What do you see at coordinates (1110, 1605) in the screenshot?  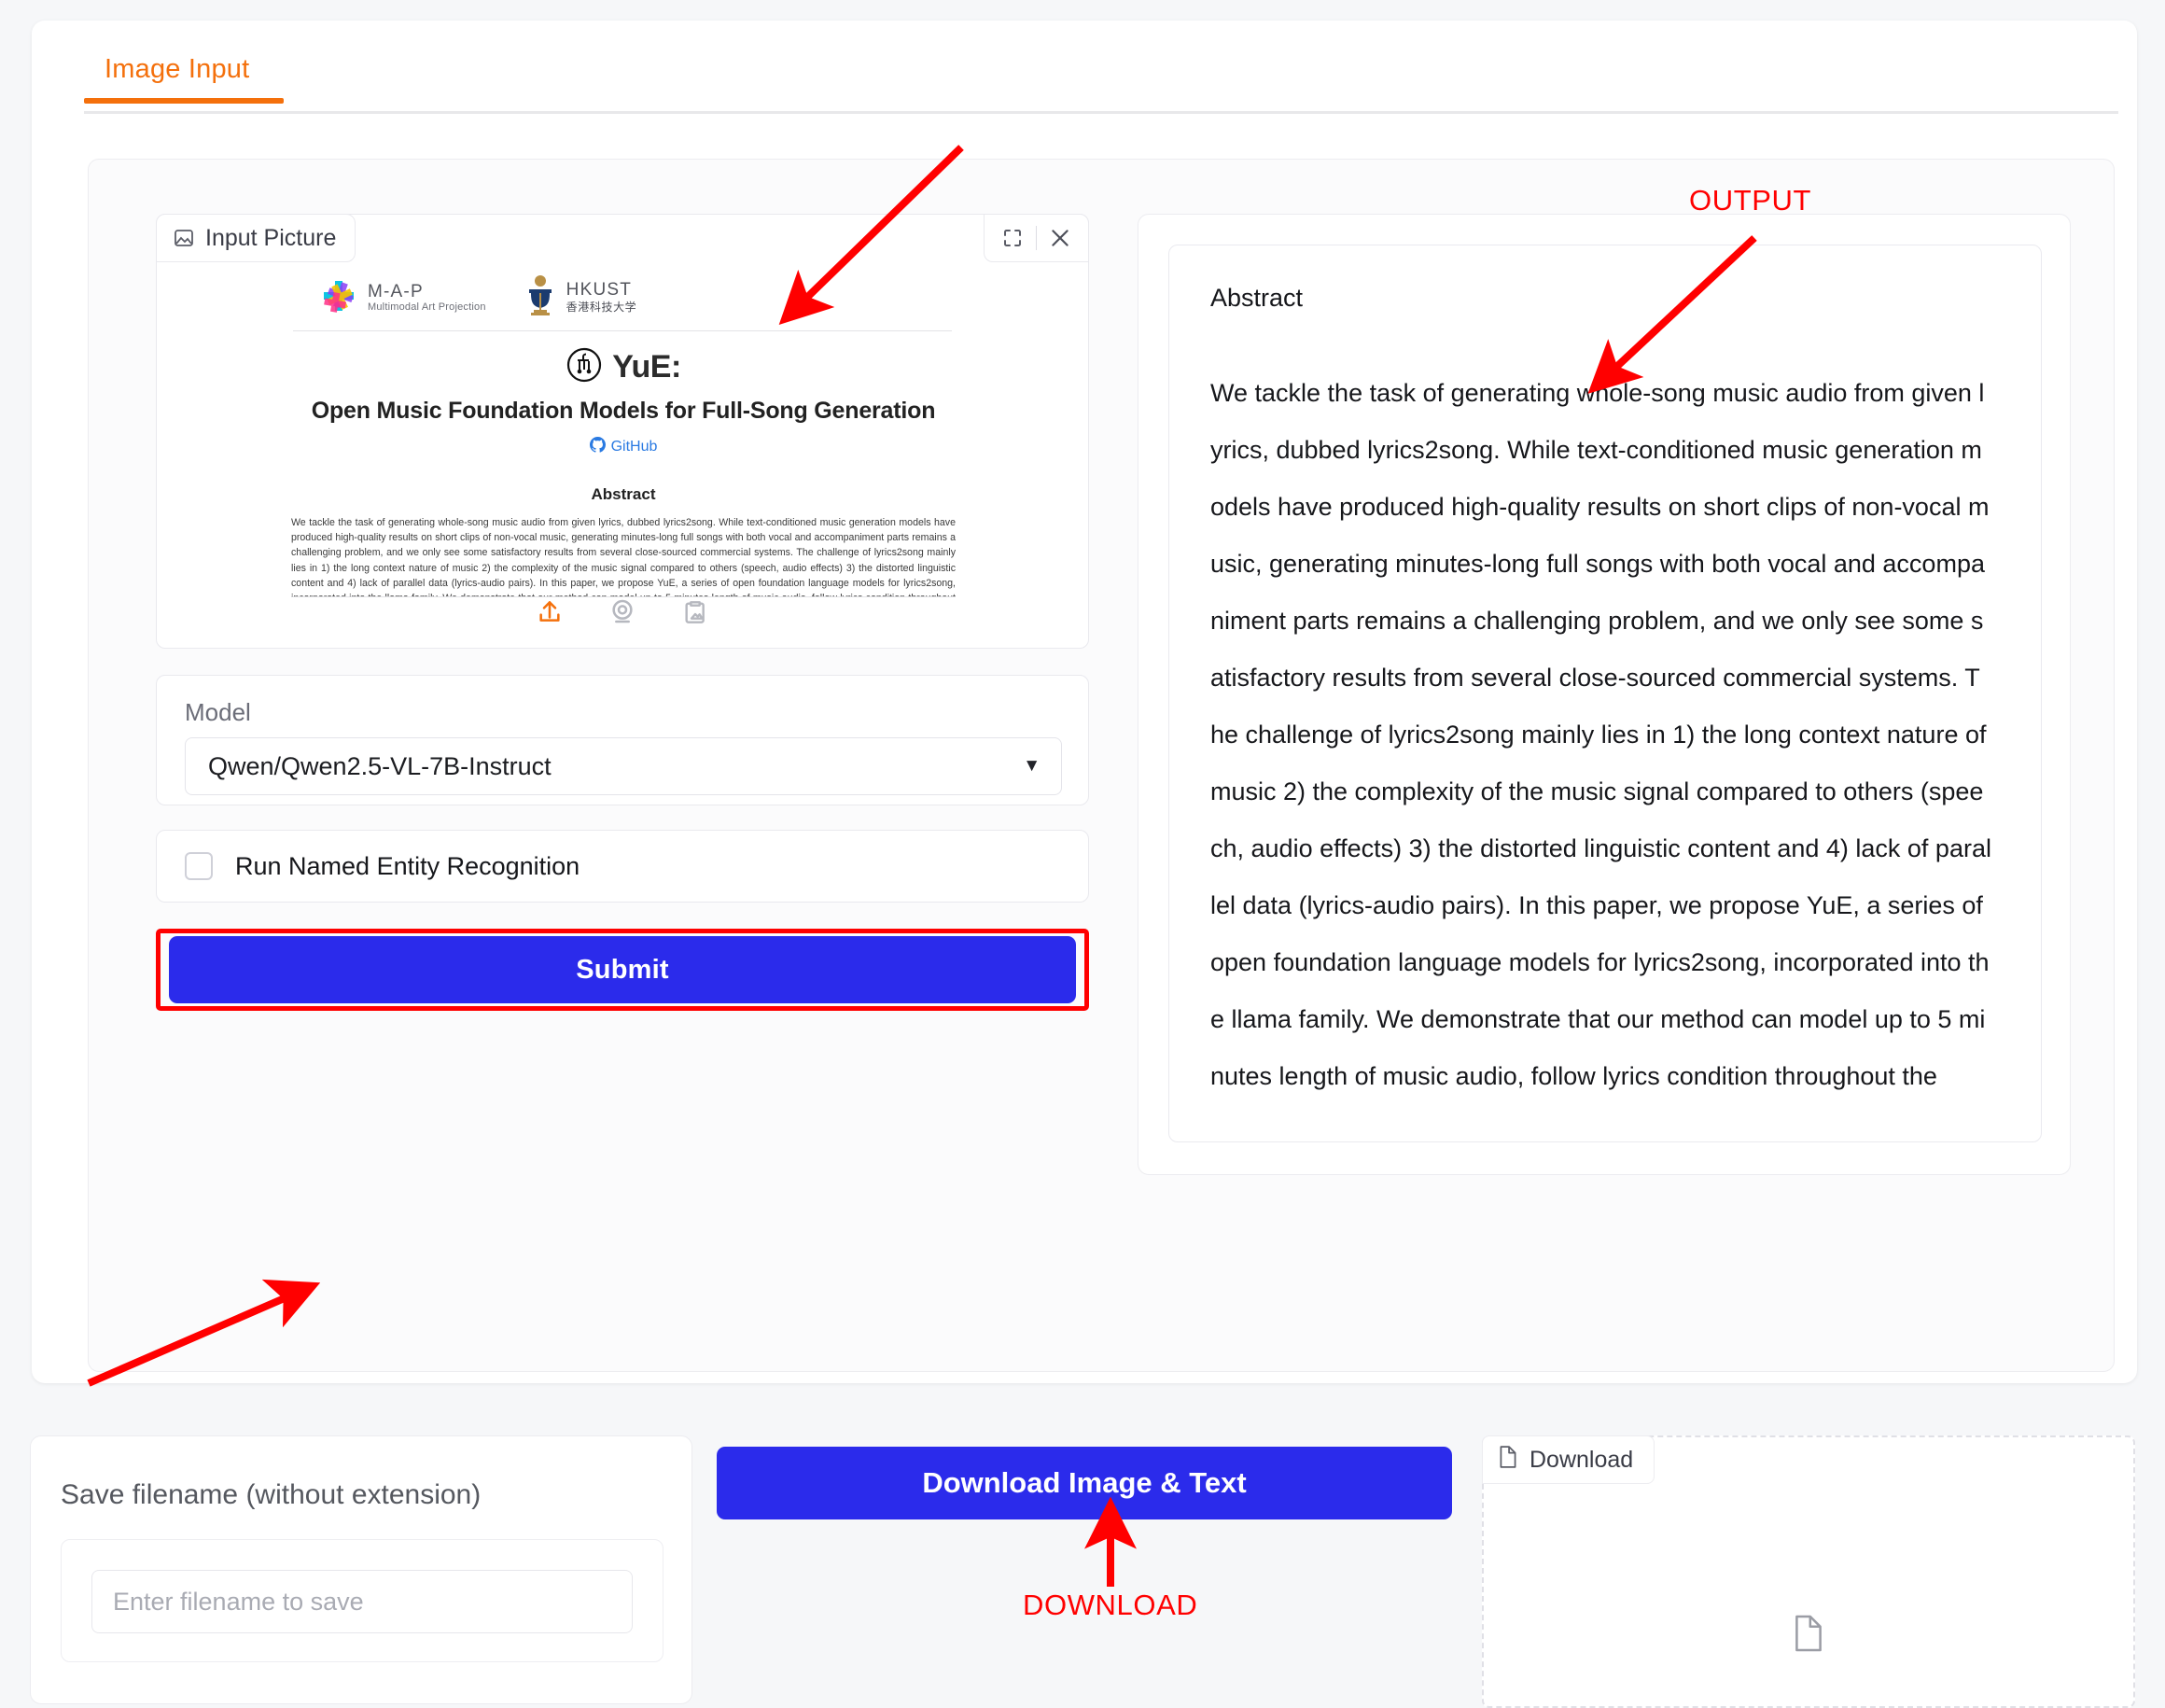 I see `annotation-download-label: DOWNLOAD` at bounding box center [1110, 1605].